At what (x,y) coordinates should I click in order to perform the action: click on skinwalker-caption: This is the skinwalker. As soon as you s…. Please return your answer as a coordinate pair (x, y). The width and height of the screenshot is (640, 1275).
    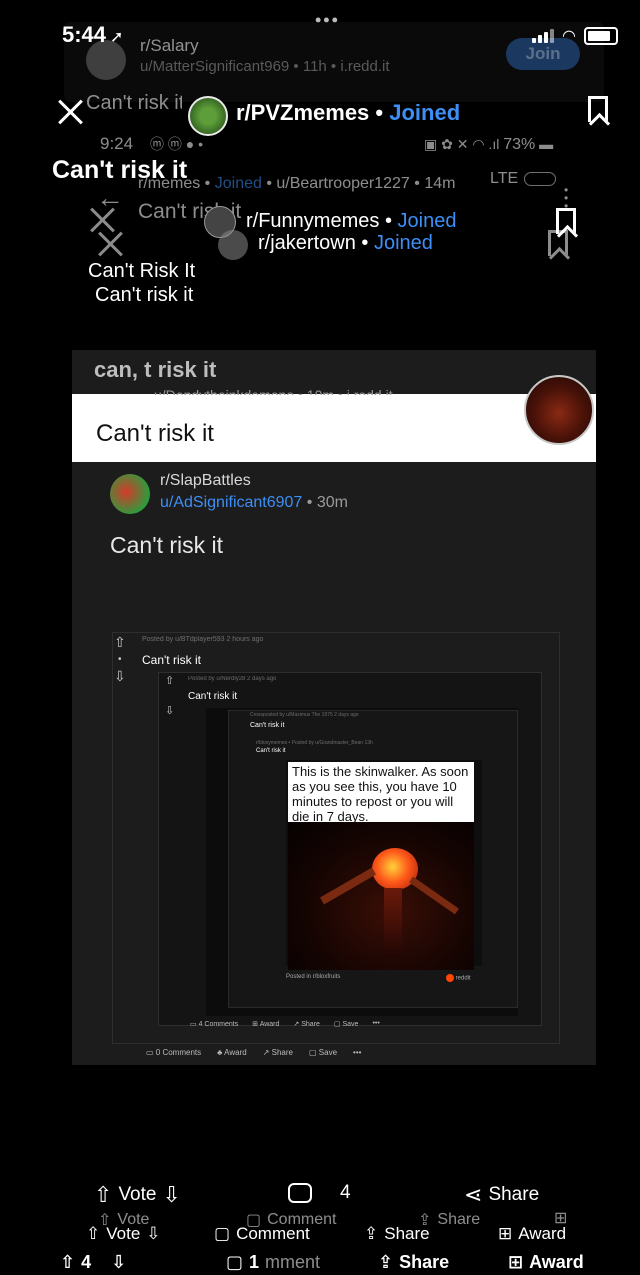
    Looking at the image, I should click on (381, 794).